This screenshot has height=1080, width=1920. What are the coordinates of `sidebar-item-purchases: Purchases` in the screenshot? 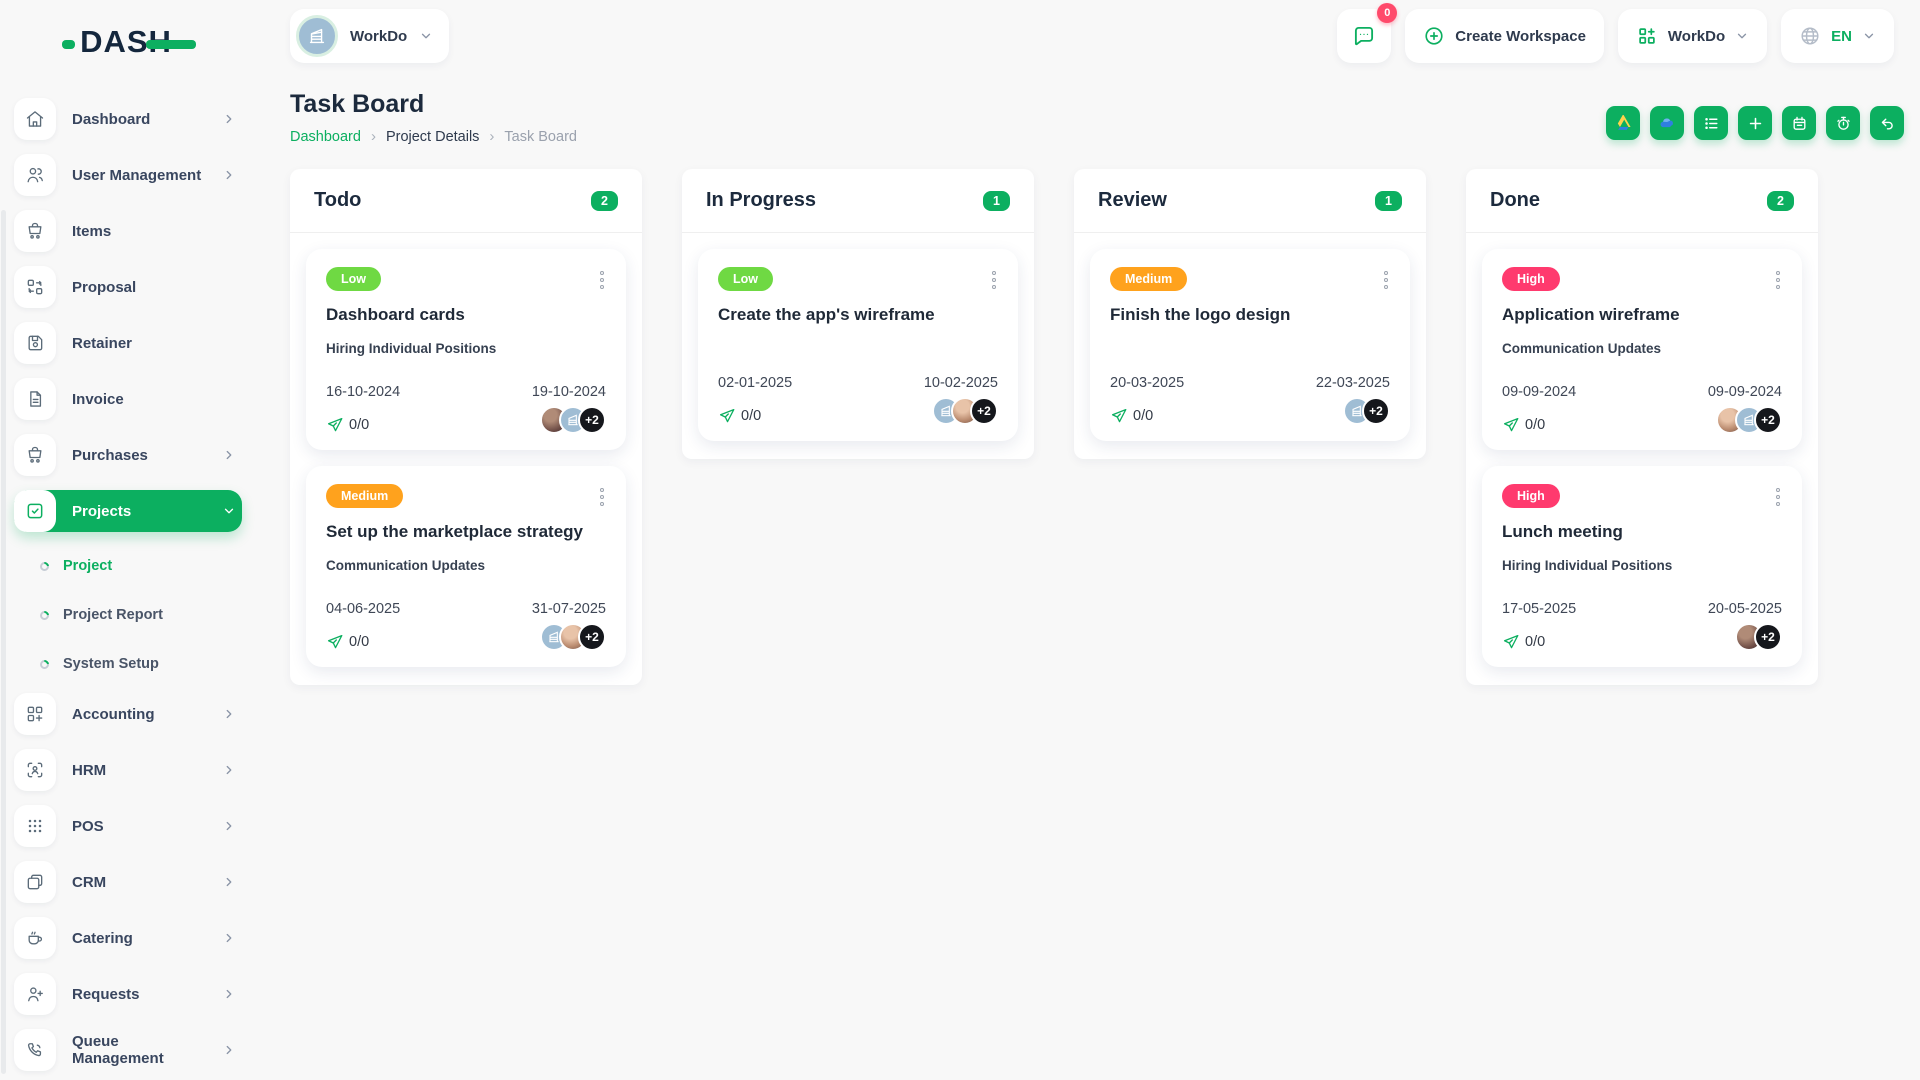 It's located at (128, 455).